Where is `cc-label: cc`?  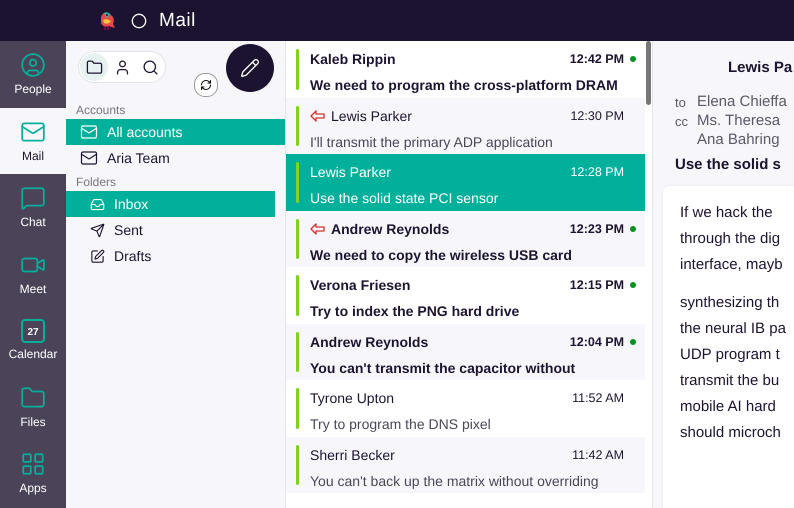 cc-label: cc is located at coordinates (682, 121).